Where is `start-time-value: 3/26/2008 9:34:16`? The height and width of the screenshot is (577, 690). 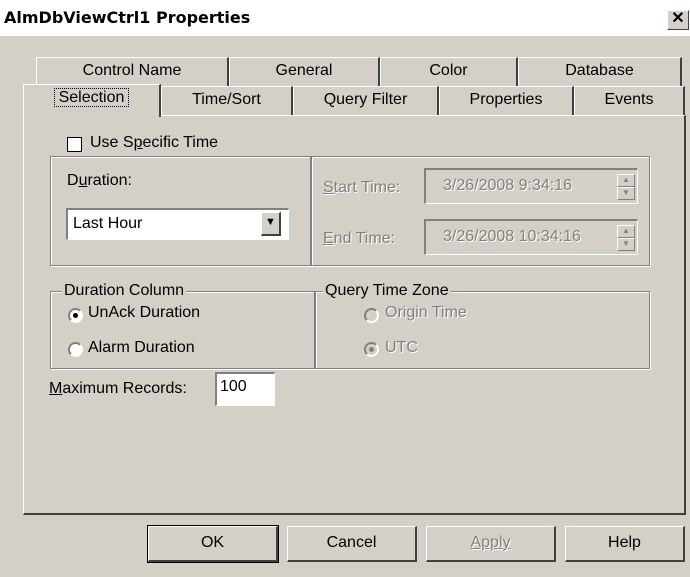
start-time-value: 3/26/2008 9:34:16 is located at coordinates (508, 185).